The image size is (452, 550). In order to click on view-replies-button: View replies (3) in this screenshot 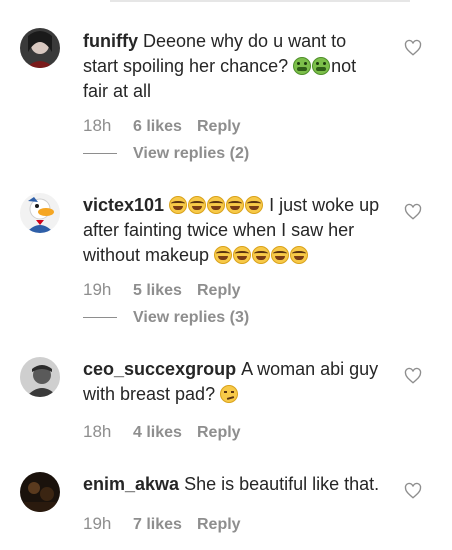, I will do `click(166, 318)`.